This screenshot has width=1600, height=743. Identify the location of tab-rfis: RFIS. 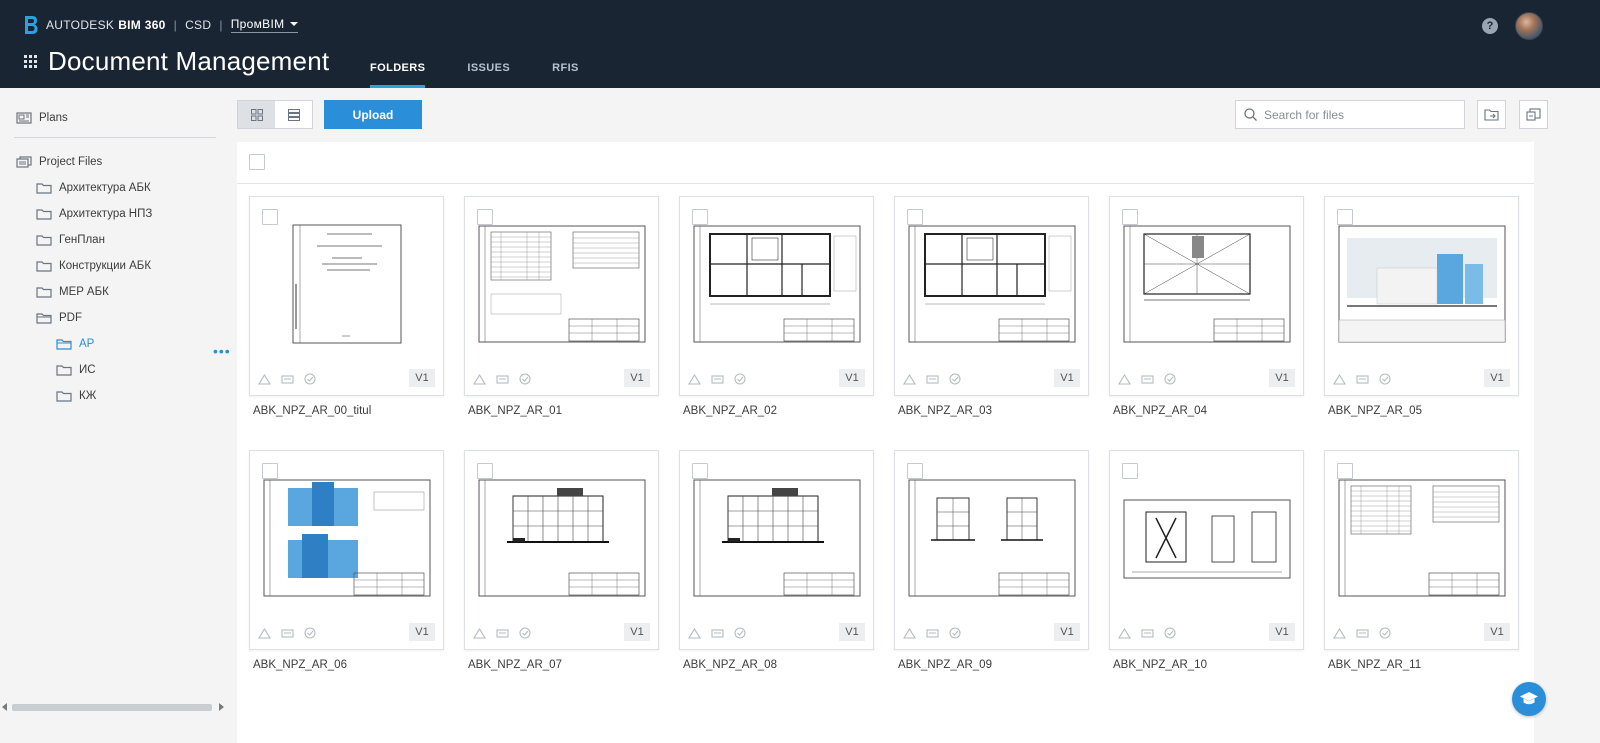
(565, 74).